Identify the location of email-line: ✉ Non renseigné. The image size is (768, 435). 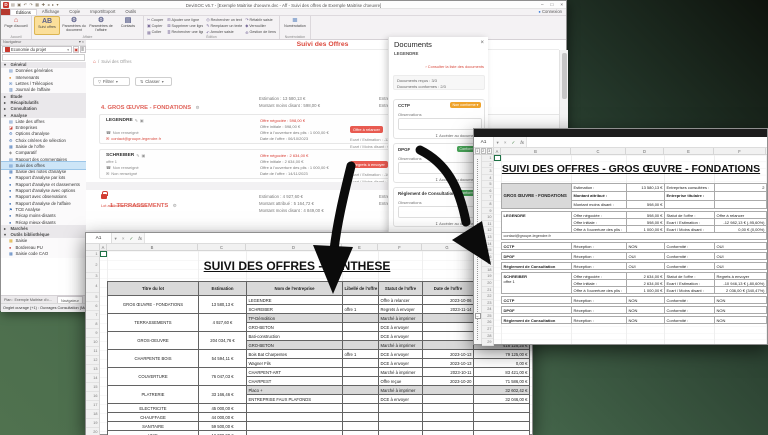
(121, 173).